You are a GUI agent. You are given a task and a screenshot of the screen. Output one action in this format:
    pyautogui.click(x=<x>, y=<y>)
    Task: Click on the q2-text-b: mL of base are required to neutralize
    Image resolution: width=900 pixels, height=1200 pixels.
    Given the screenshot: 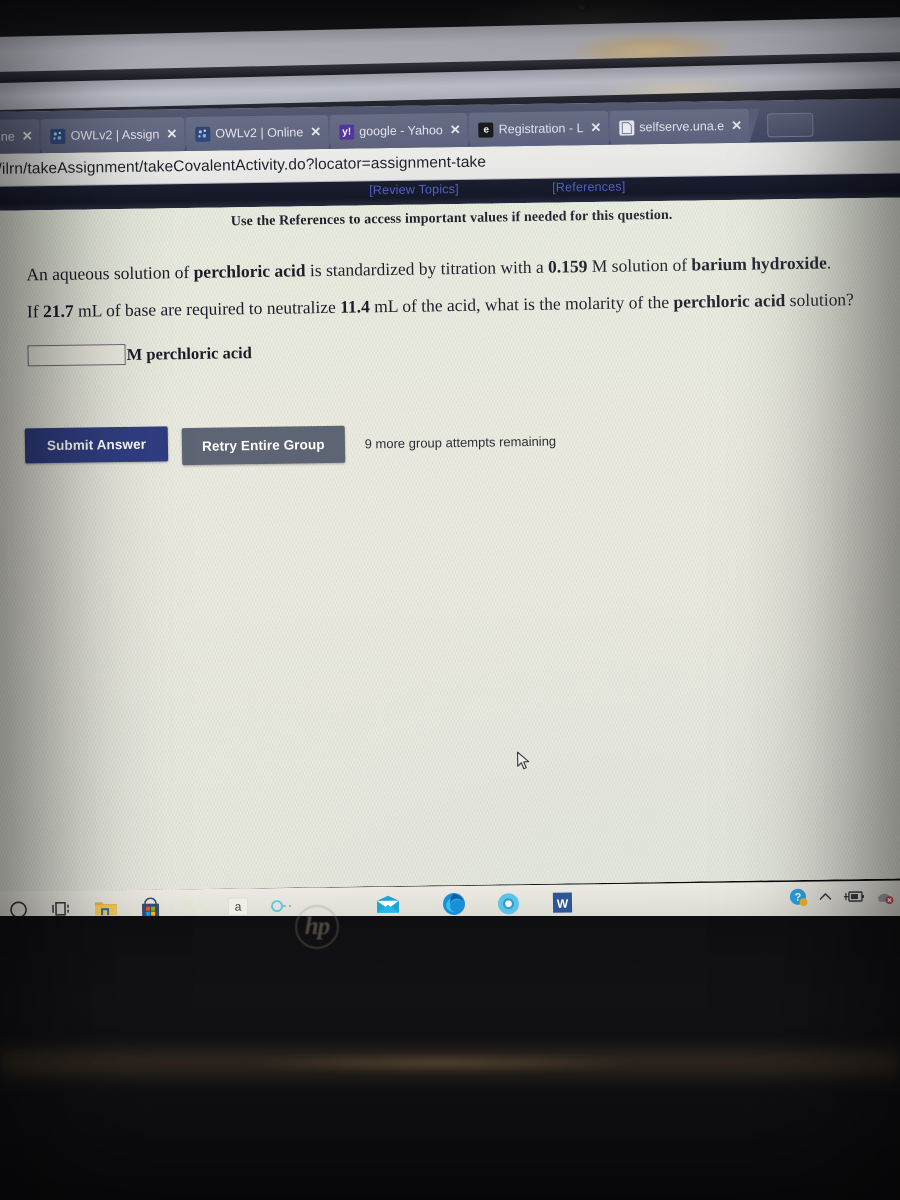 What is the action you would take?
    pyautogui.click(x=207, y=308)
    